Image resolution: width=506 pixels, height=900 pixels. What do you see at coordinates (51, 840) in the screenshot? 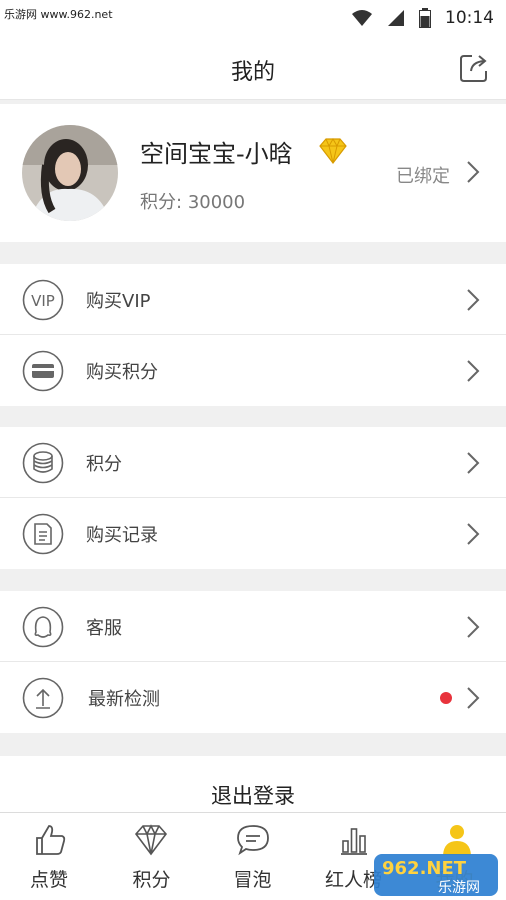
I see `thumbs-up-icon` at bounding box center [51, 840].